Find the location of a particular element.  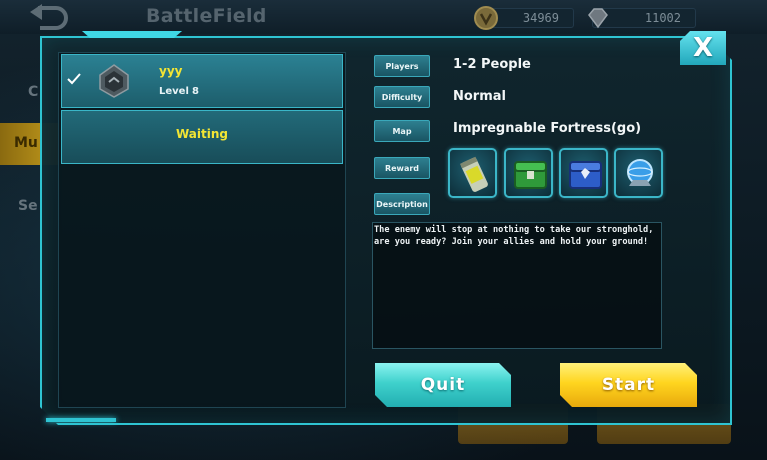

check-icon is located at coordinates (74, 79).